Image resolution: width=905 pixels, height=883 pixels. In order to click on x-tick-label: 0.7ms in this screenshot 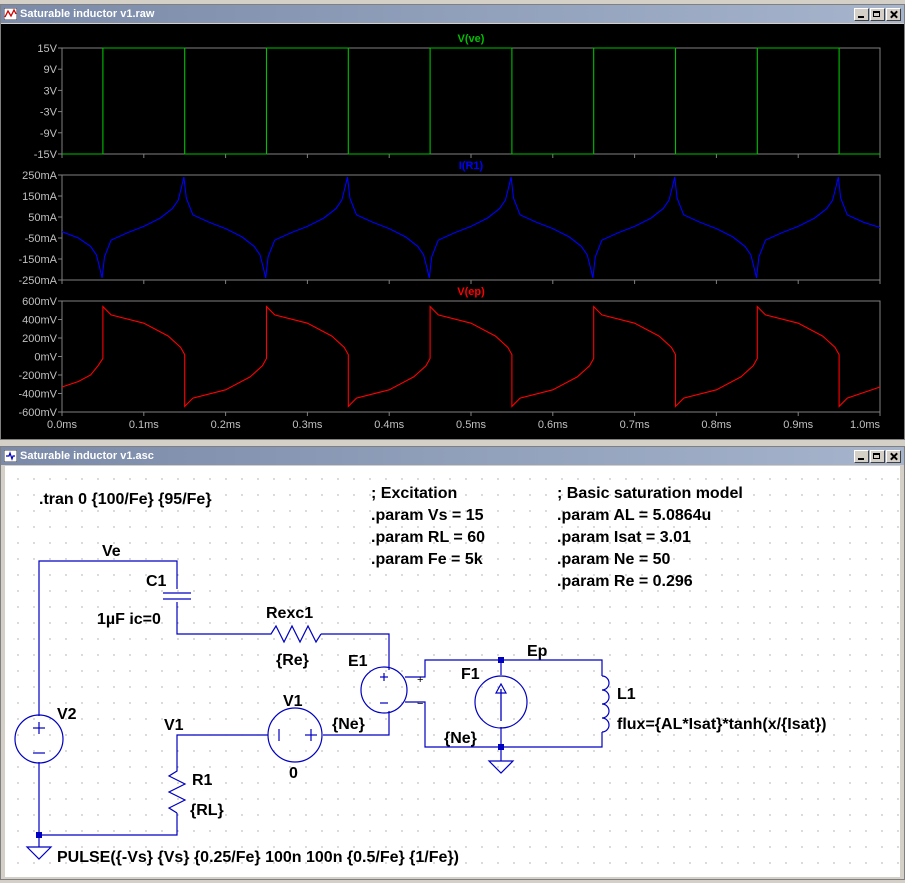, I will do `click(635, 425)`.